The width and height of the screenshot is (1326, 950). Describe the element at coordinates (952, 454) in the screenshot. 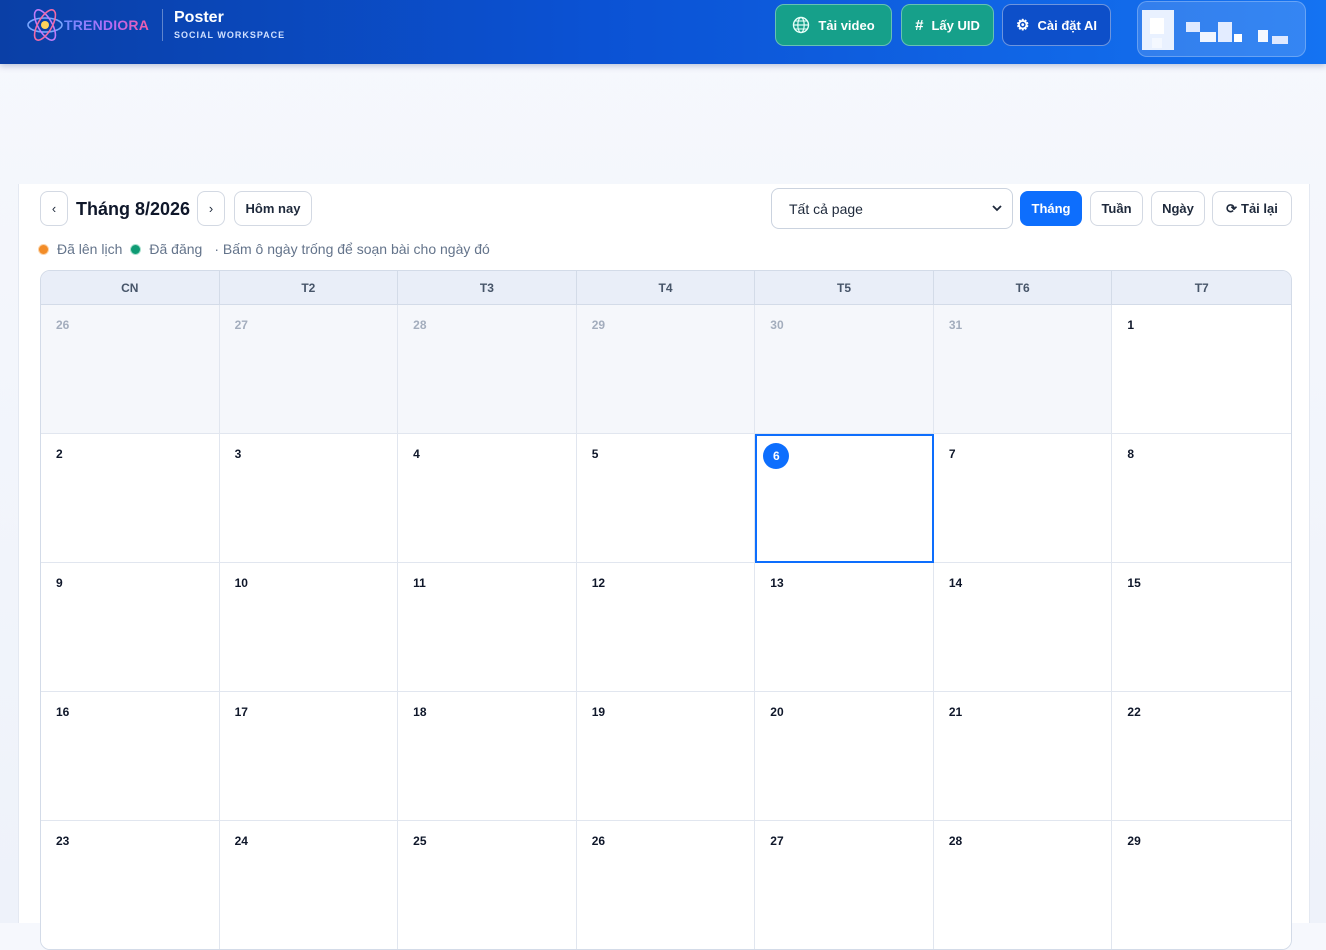

I see `day-number: 7` at that location.